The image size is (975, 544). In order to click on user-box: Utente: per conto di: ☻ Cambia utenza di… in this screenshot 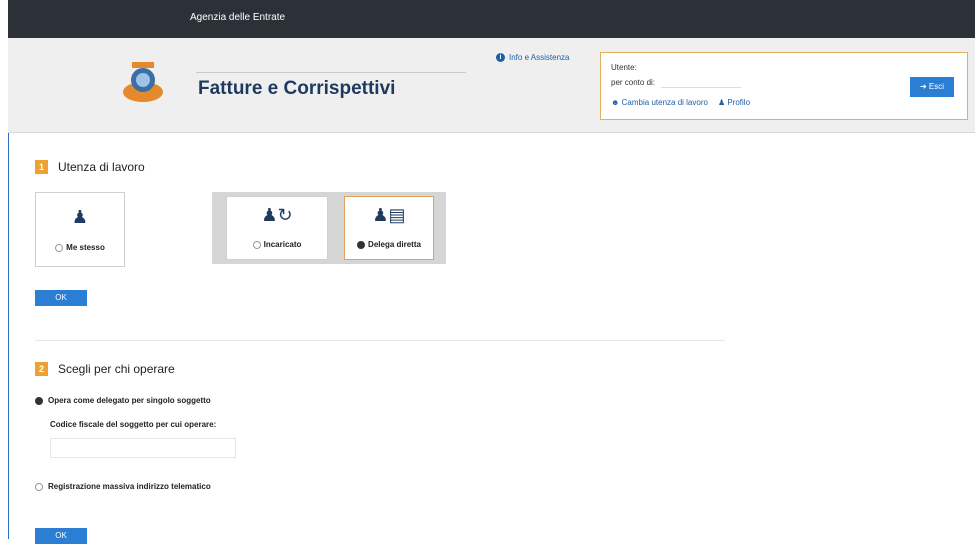, I will do `click(784, 86)`.